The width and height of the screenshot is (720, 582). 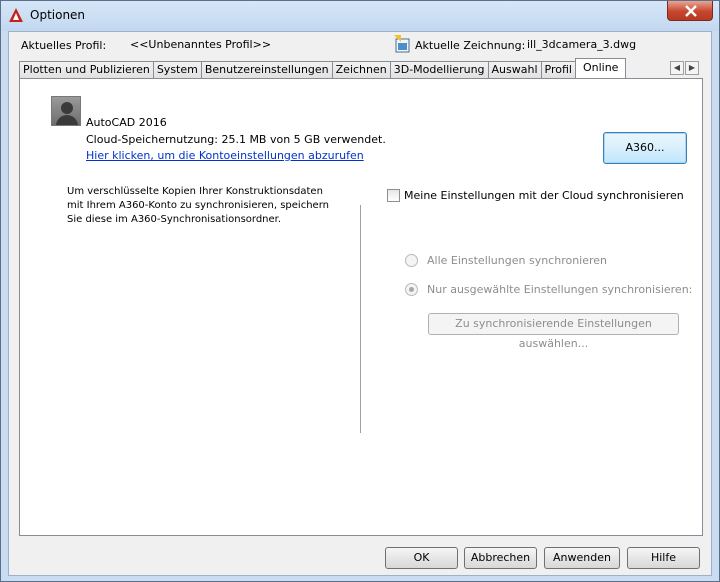 What do you see at coordinates (361, 69) in the screenshot?
I see `tab-zeichnen: Zeichnen` at bounding box center [361, 69].